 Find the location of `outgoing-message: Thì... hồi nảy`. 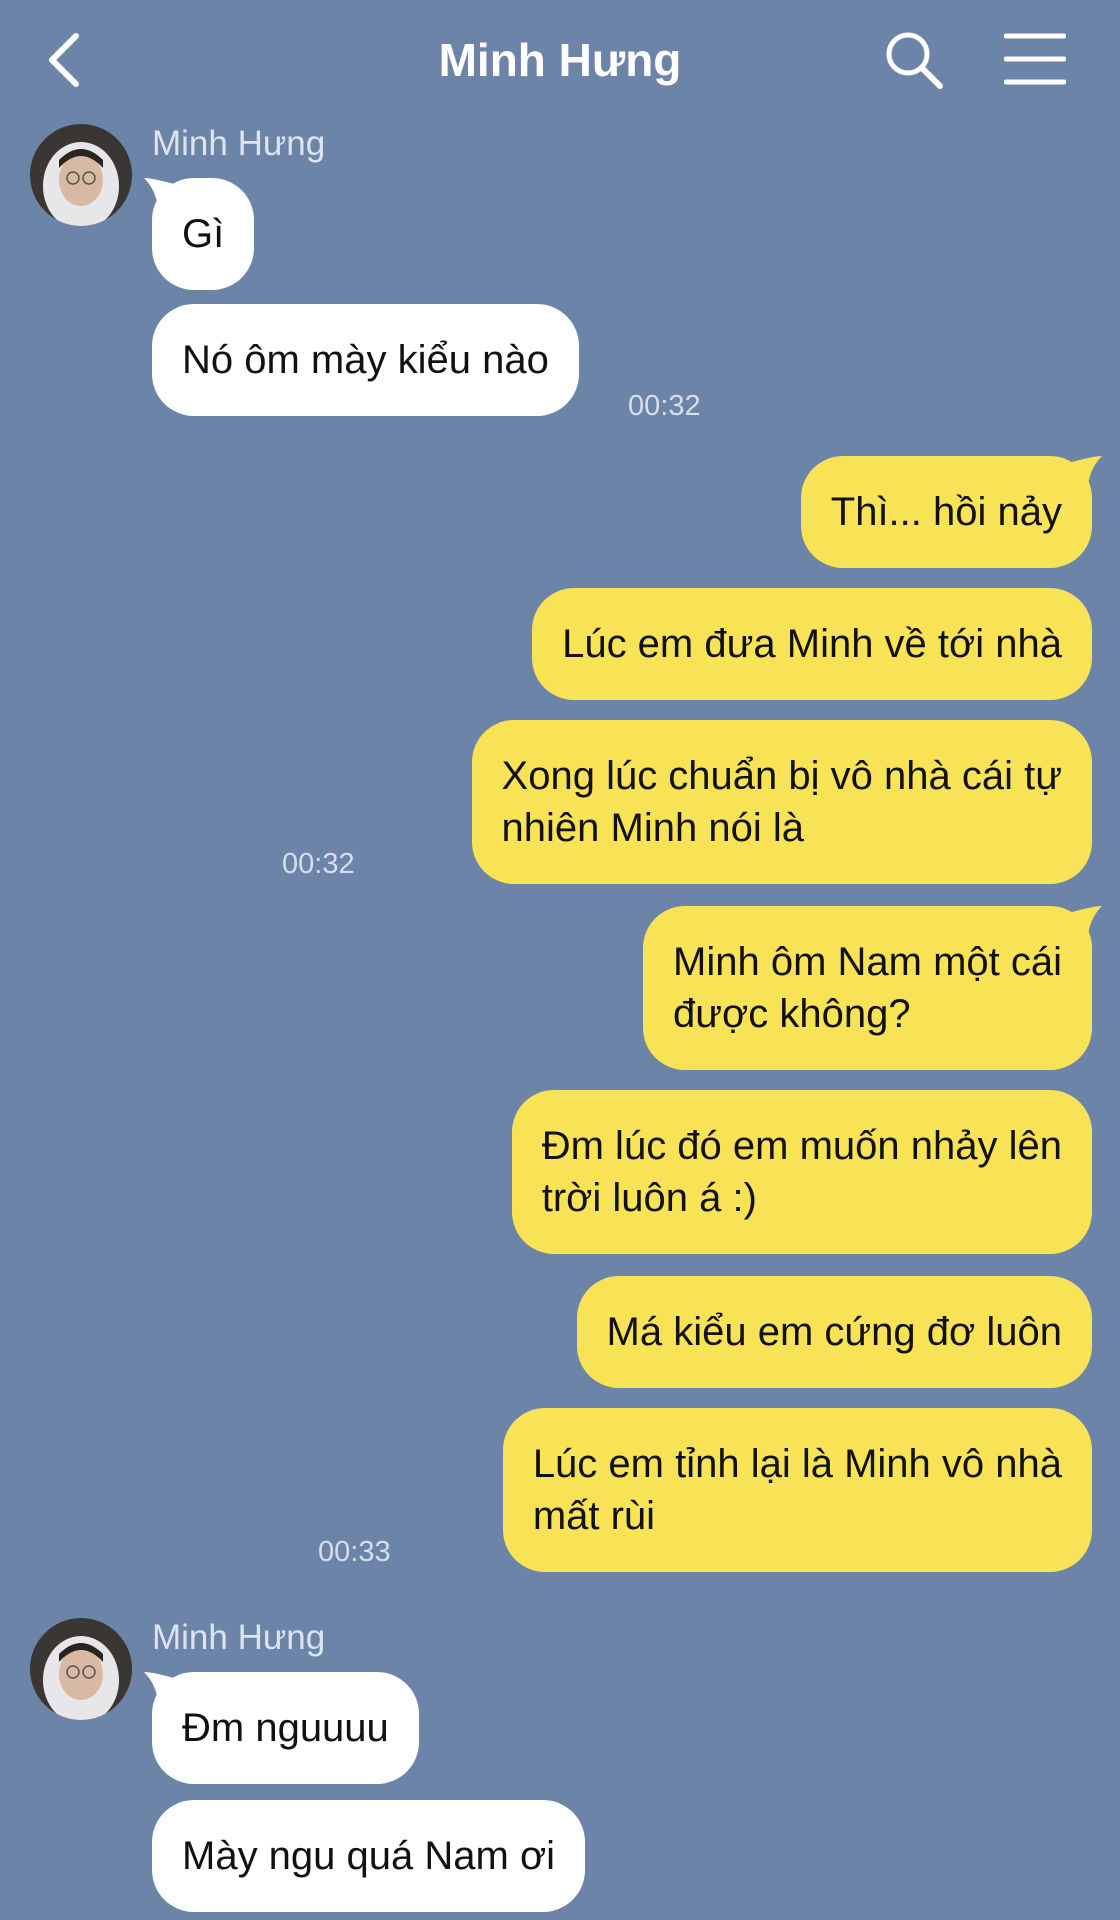

outgoing-message: Thì... hồi nảy is located at coordinates (946, 512).